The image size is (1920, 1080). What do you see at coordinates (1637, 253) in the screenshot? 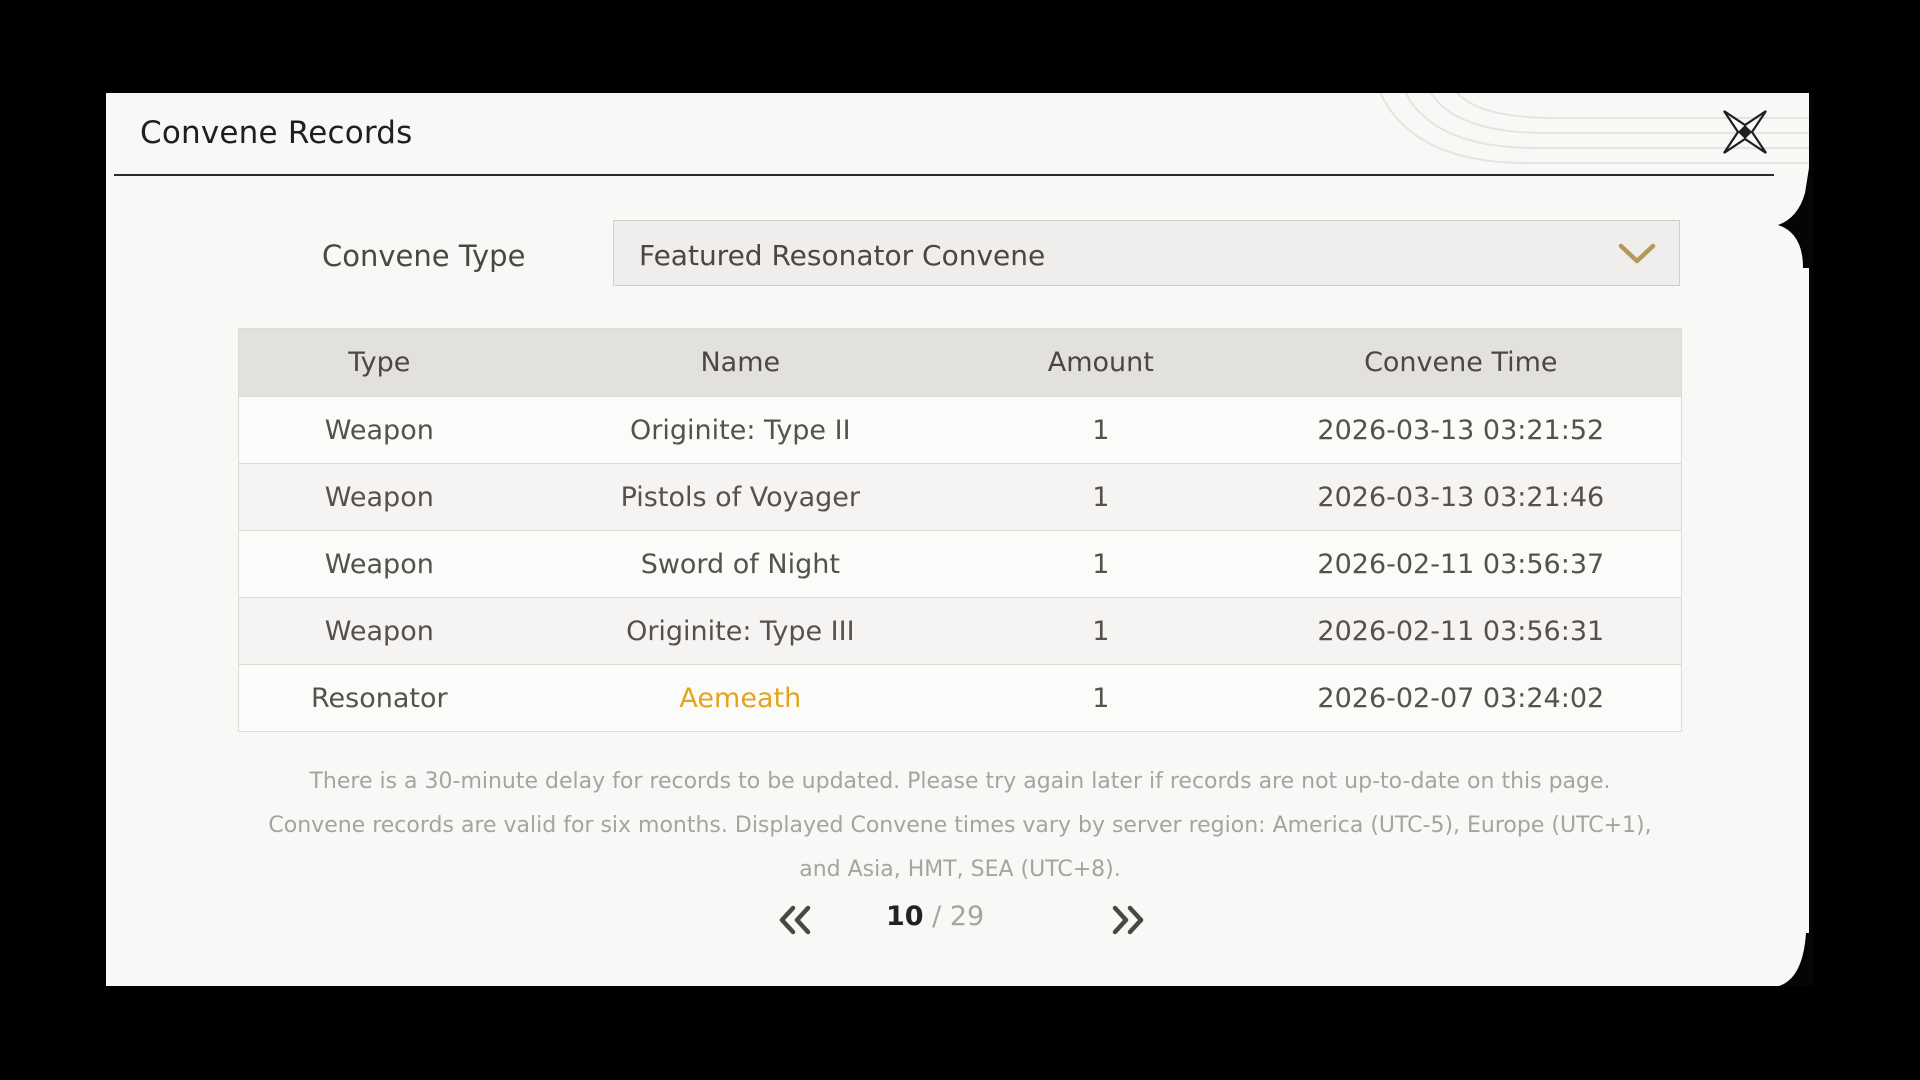
I see `chevron-down-icon` at bounding box center [1637, 253].